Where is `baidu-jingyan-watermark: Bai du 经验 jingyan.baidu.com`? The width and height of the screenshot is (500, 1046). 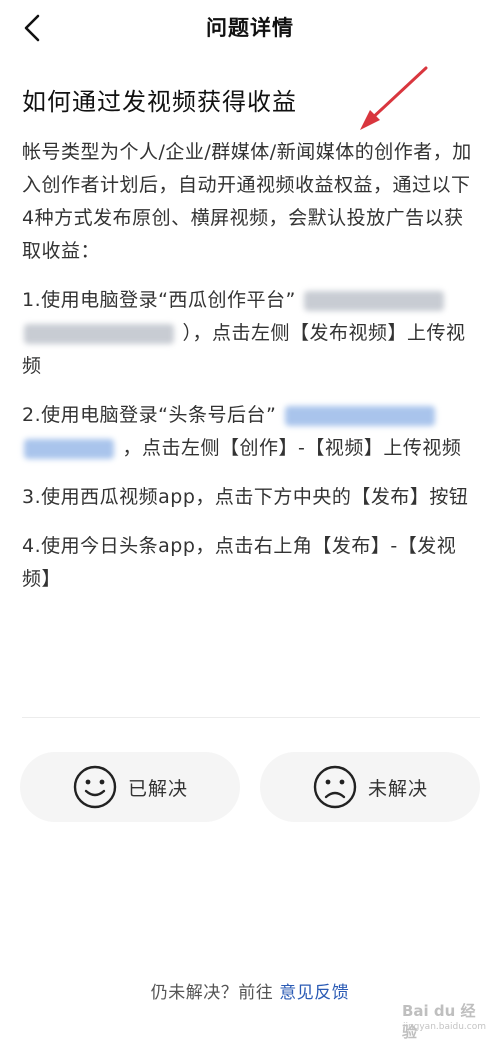
baidu-jingyan-watermark: Bai du 经验 jingyan.baidu.com is located at coordinates (448, 1018).